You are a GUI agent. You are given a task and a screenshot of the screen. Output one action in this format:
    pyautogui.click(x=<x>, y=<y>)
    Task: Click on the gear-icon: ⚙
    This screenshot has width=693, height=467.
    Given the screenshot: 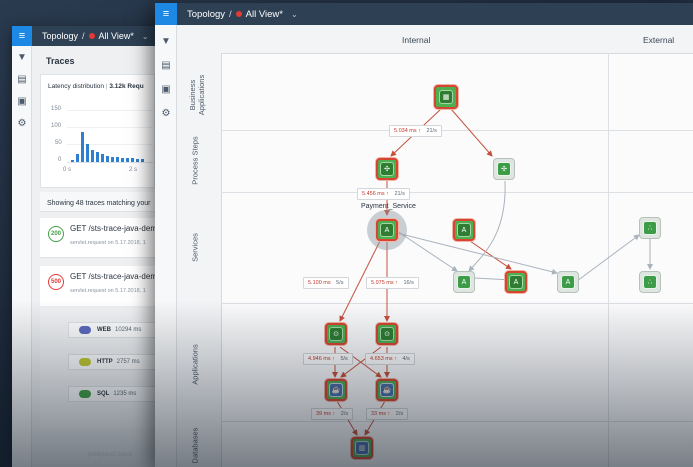 What is the action you would take?
    pyautogui.click(x=22, y=123)
    